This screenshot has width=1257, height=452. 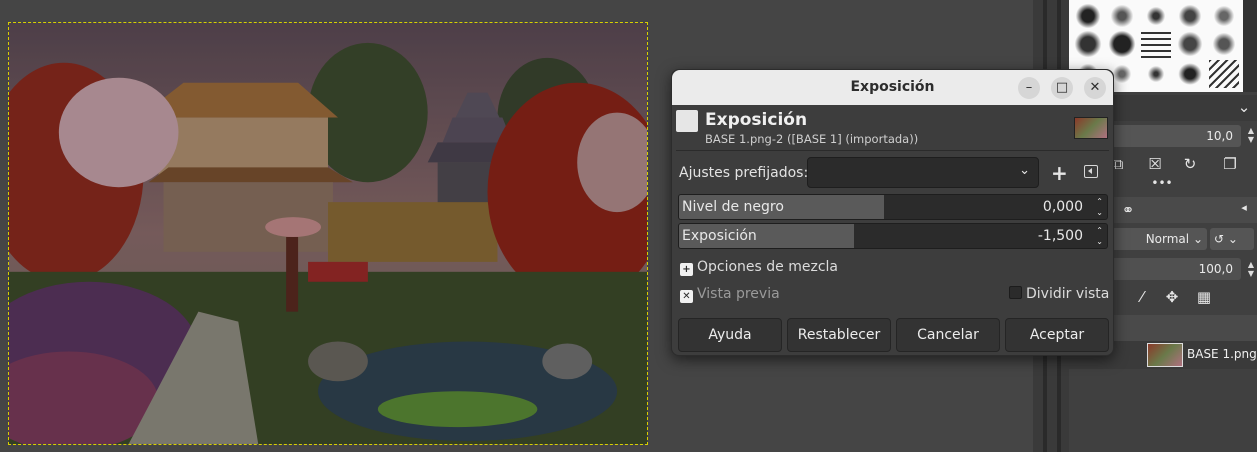 I want to click on layer-name: BASE 1.png, so click(x=1222, y=354).